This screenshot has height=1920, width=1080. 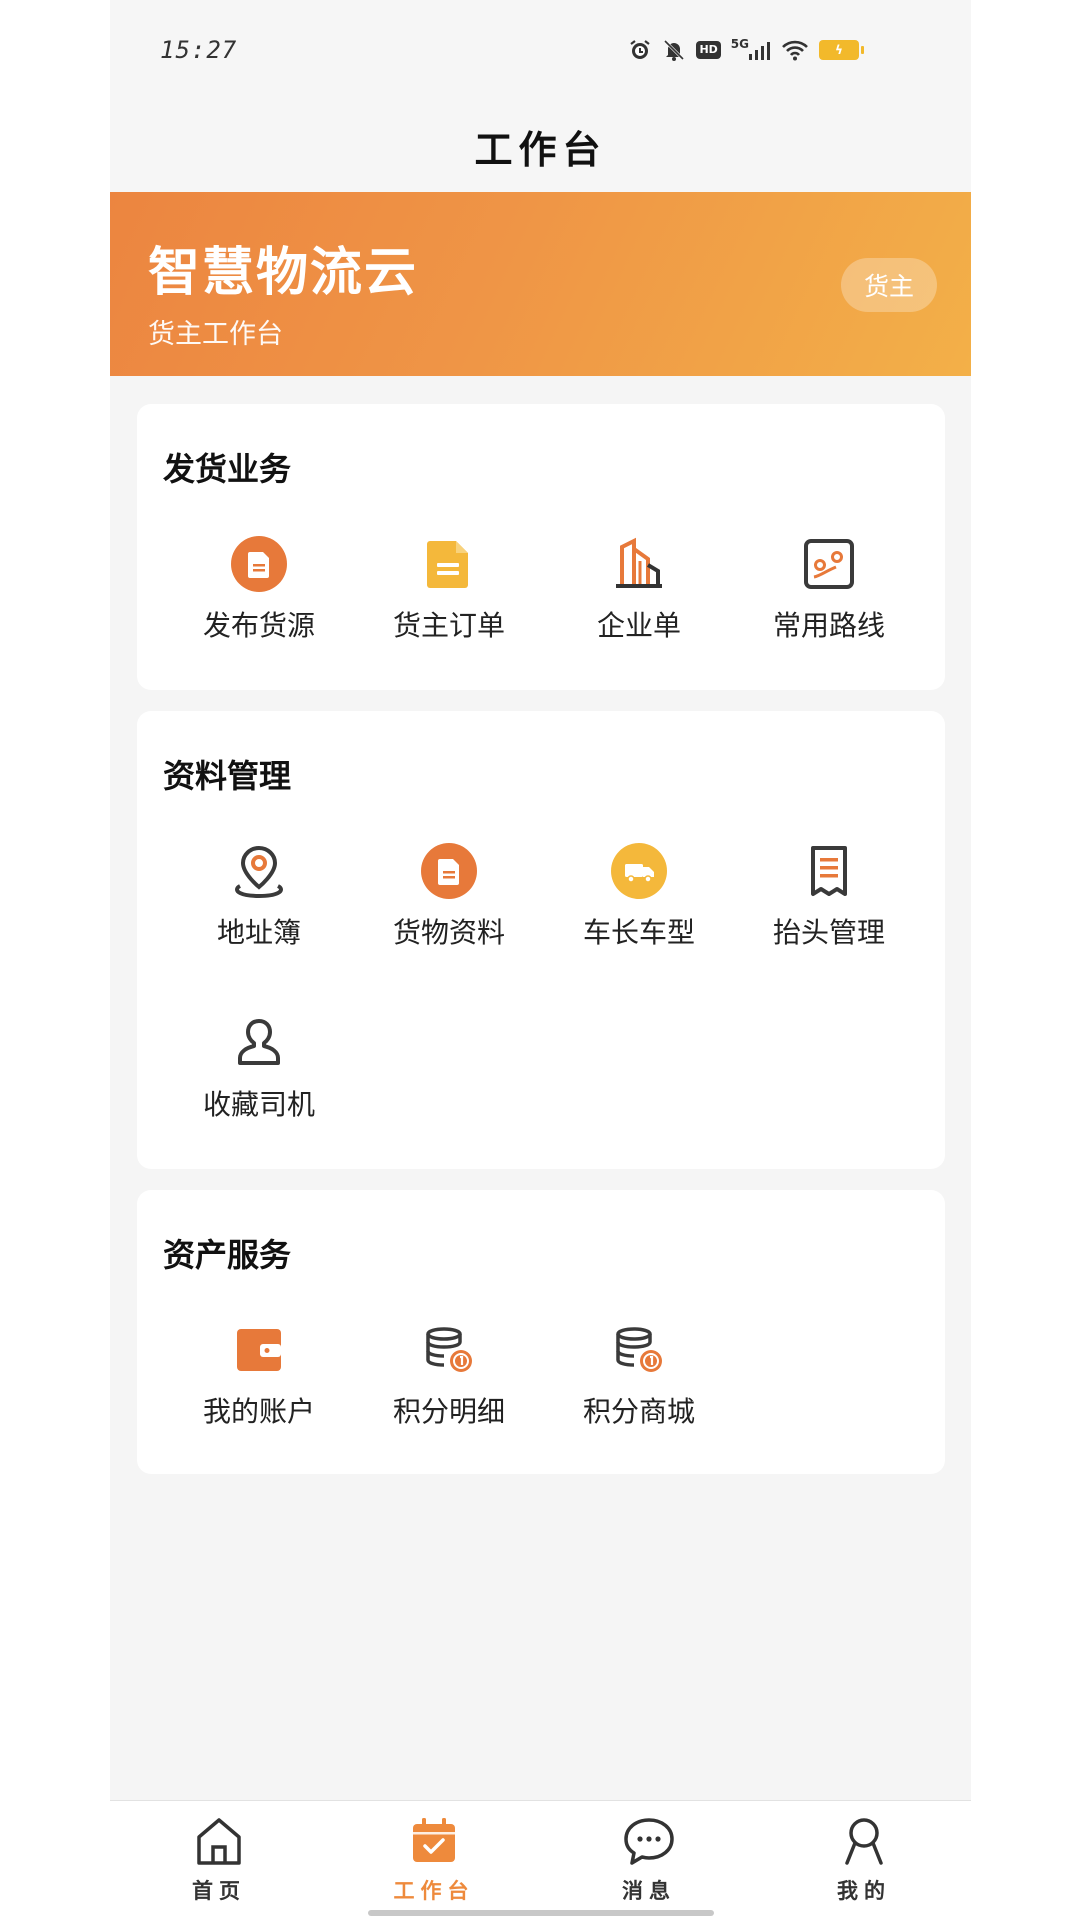 I want to click on tile-points-mall: 积分商城, so click(x=639, y=1380).